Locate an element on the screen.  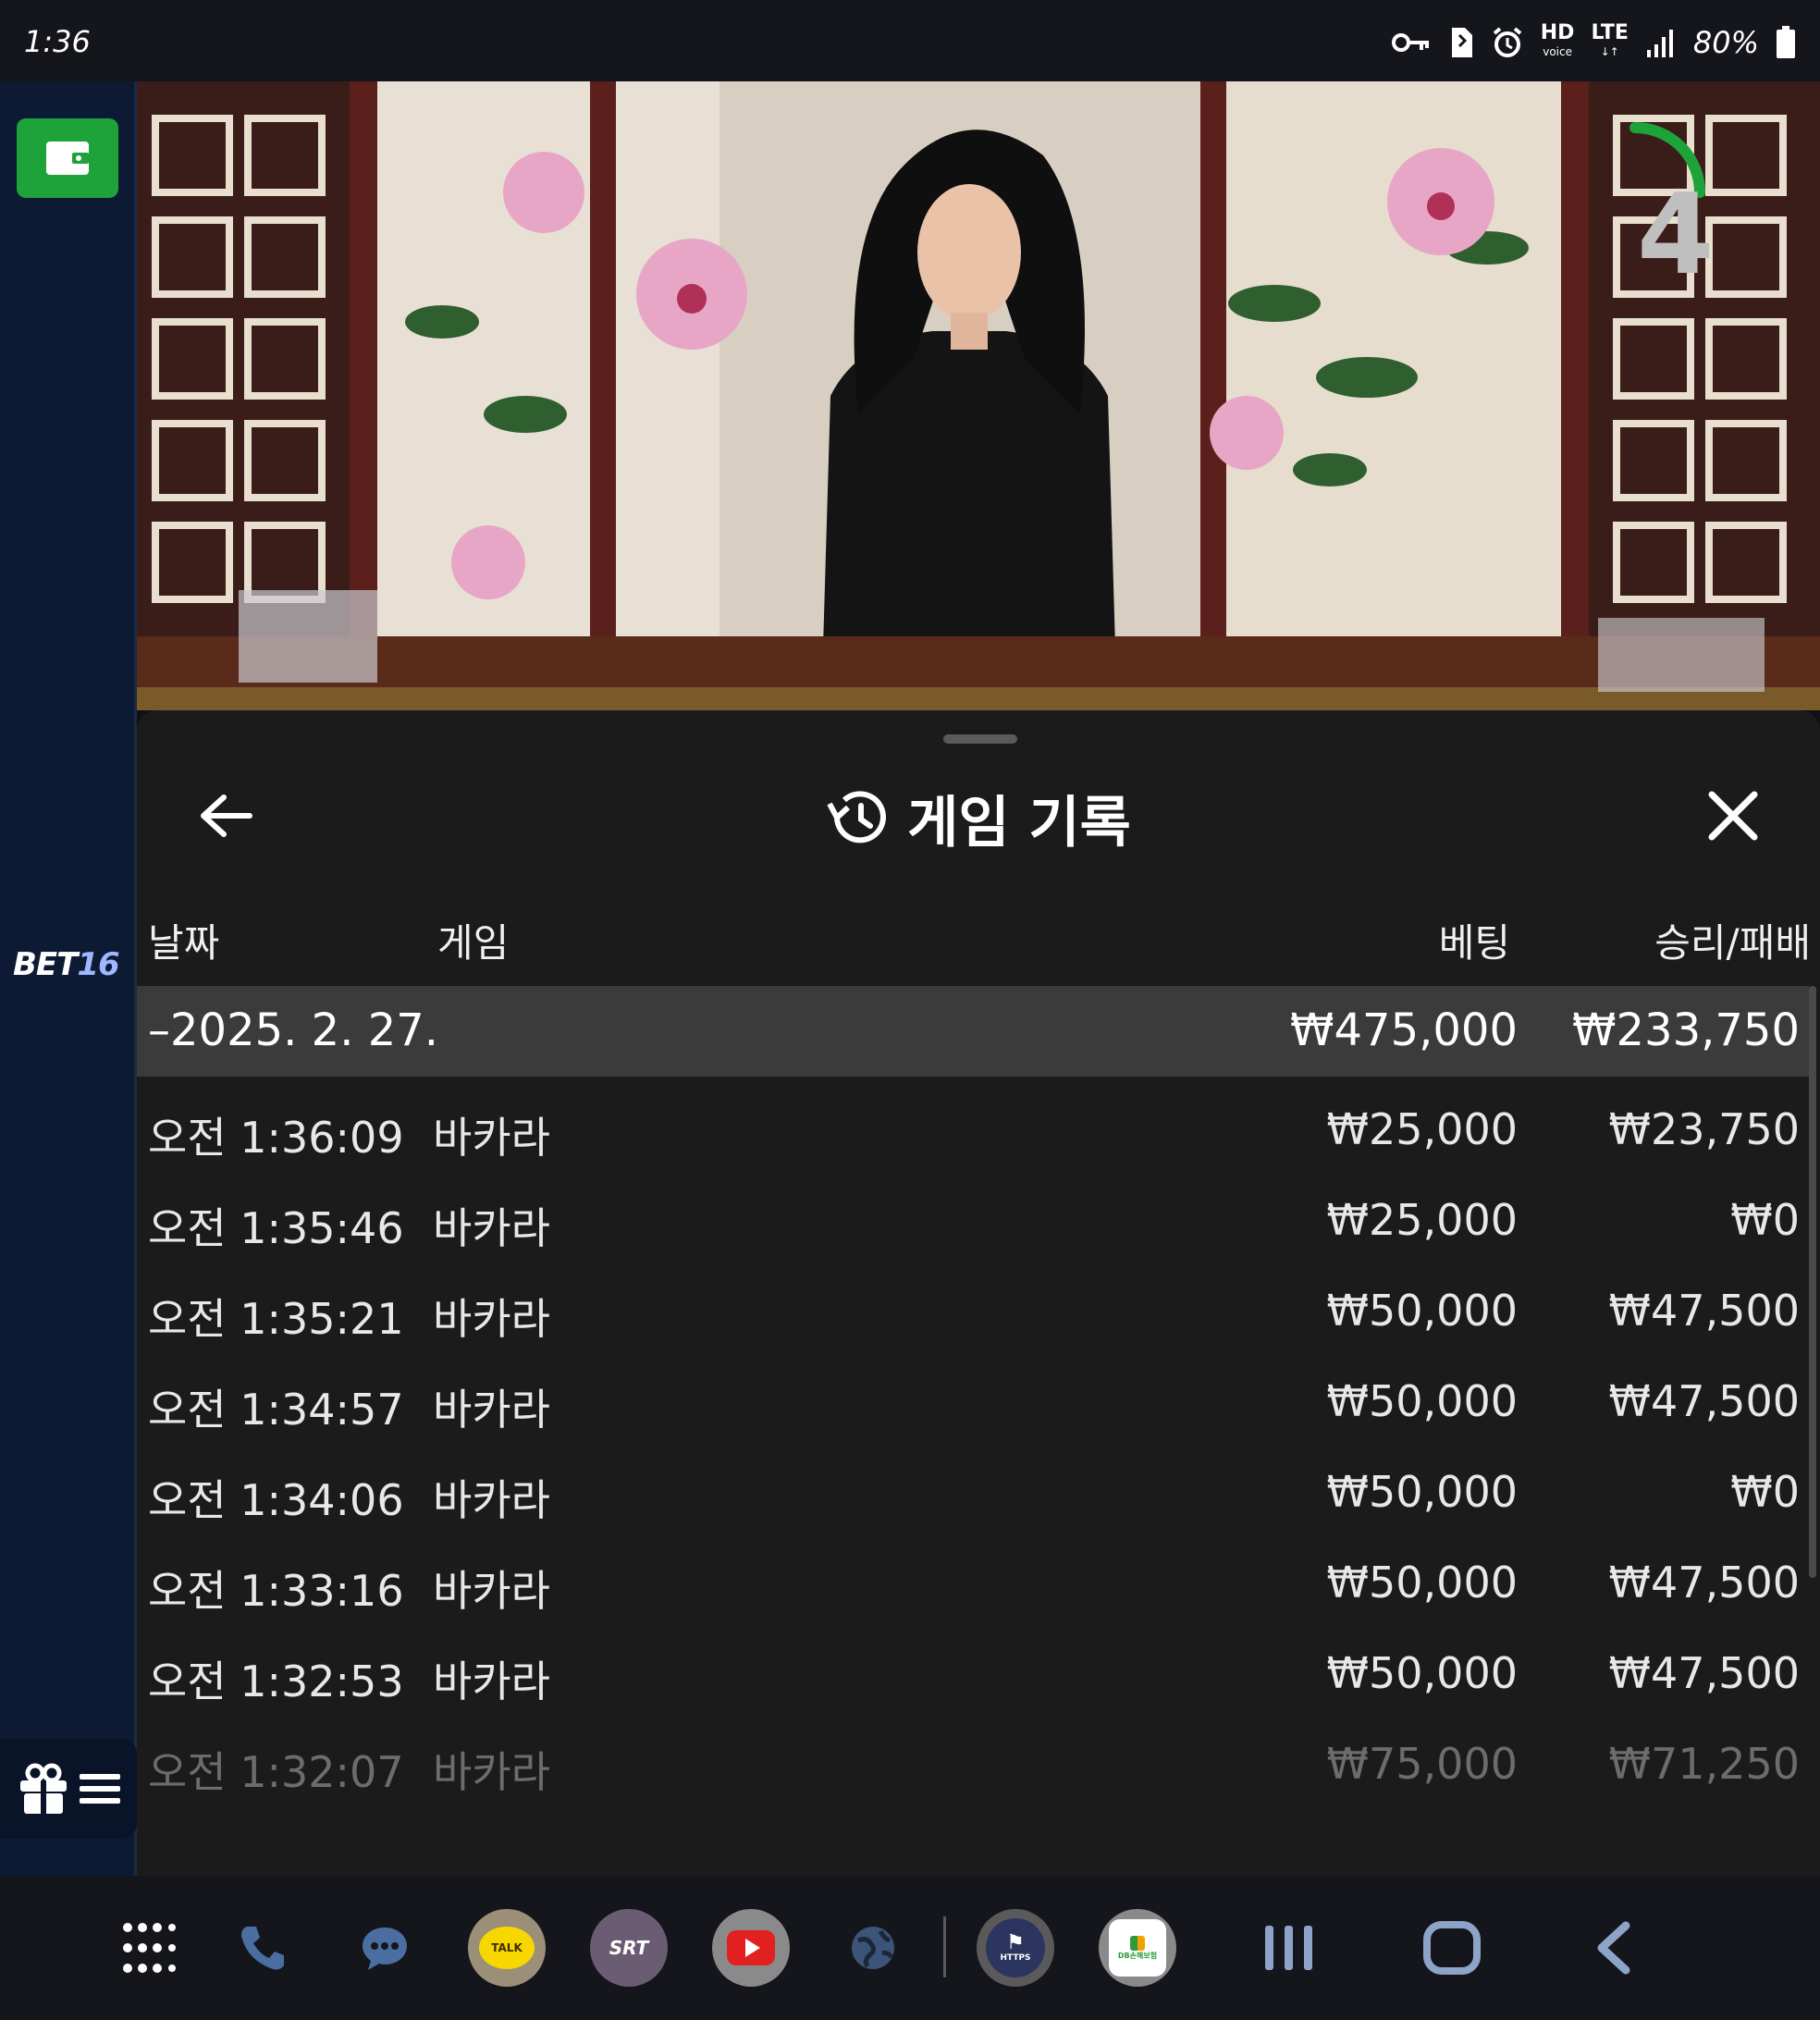
close-button is located at coordinates (1733, 816).